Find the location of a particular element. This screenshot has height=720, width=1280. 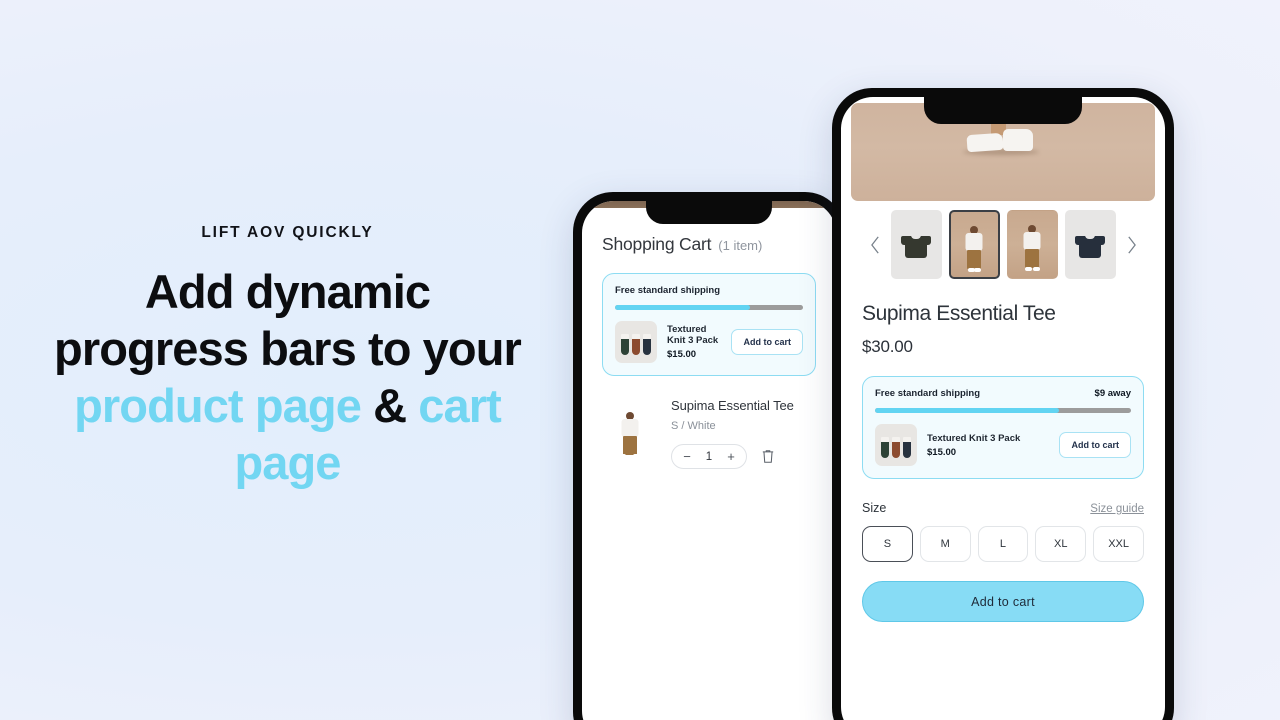

thumbnail-carousel is located at coordinates (1003, 243).